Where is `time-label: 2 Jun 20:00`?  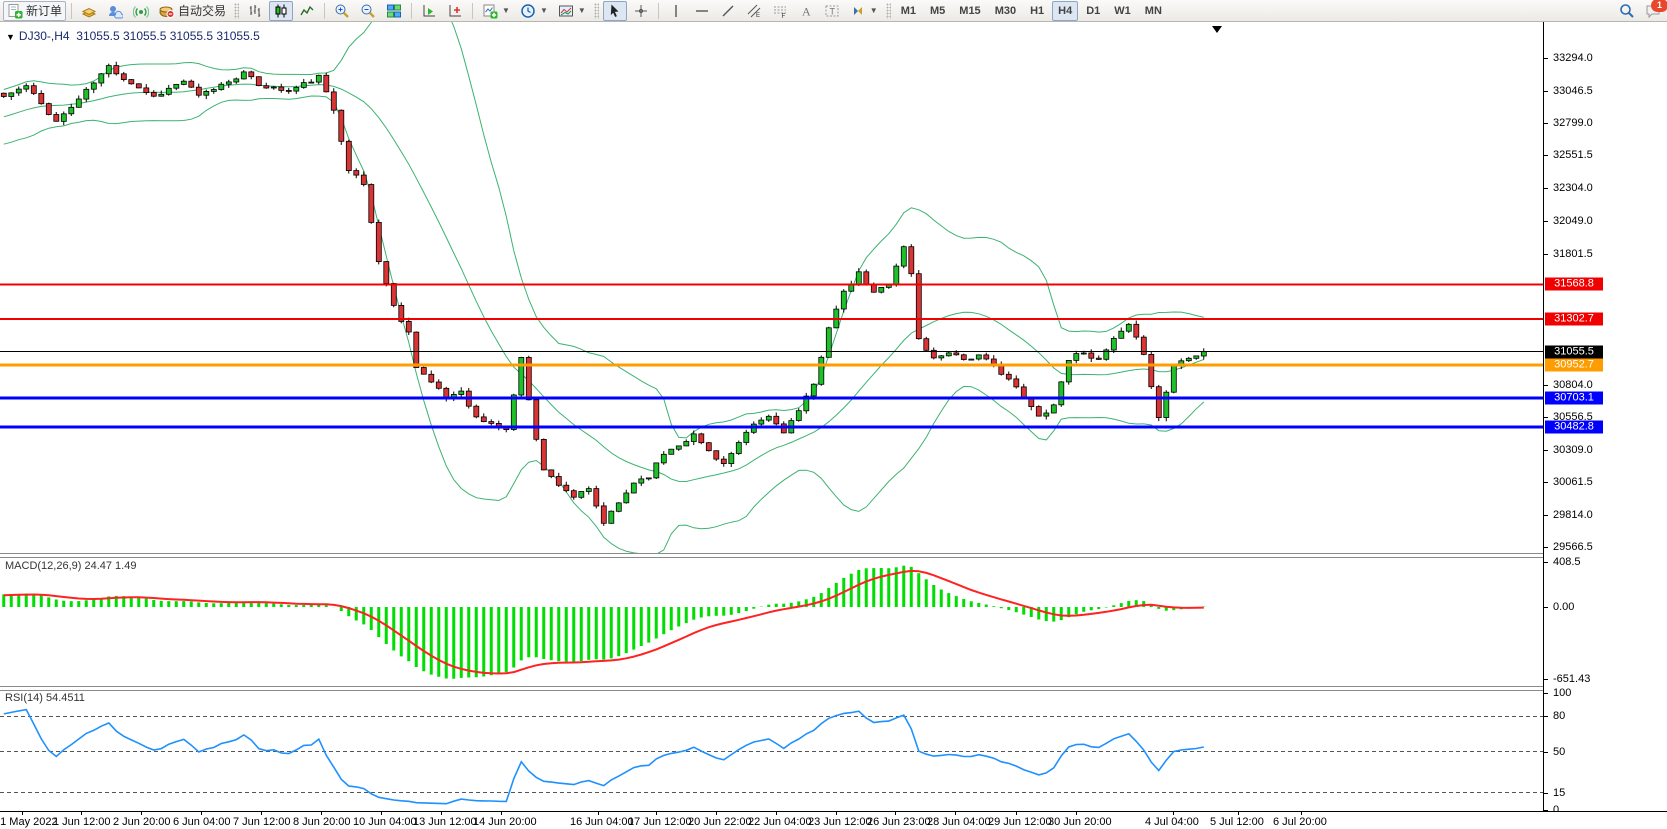 time-label: 2 Jun 20:00 is located at coordinates (142, 822).